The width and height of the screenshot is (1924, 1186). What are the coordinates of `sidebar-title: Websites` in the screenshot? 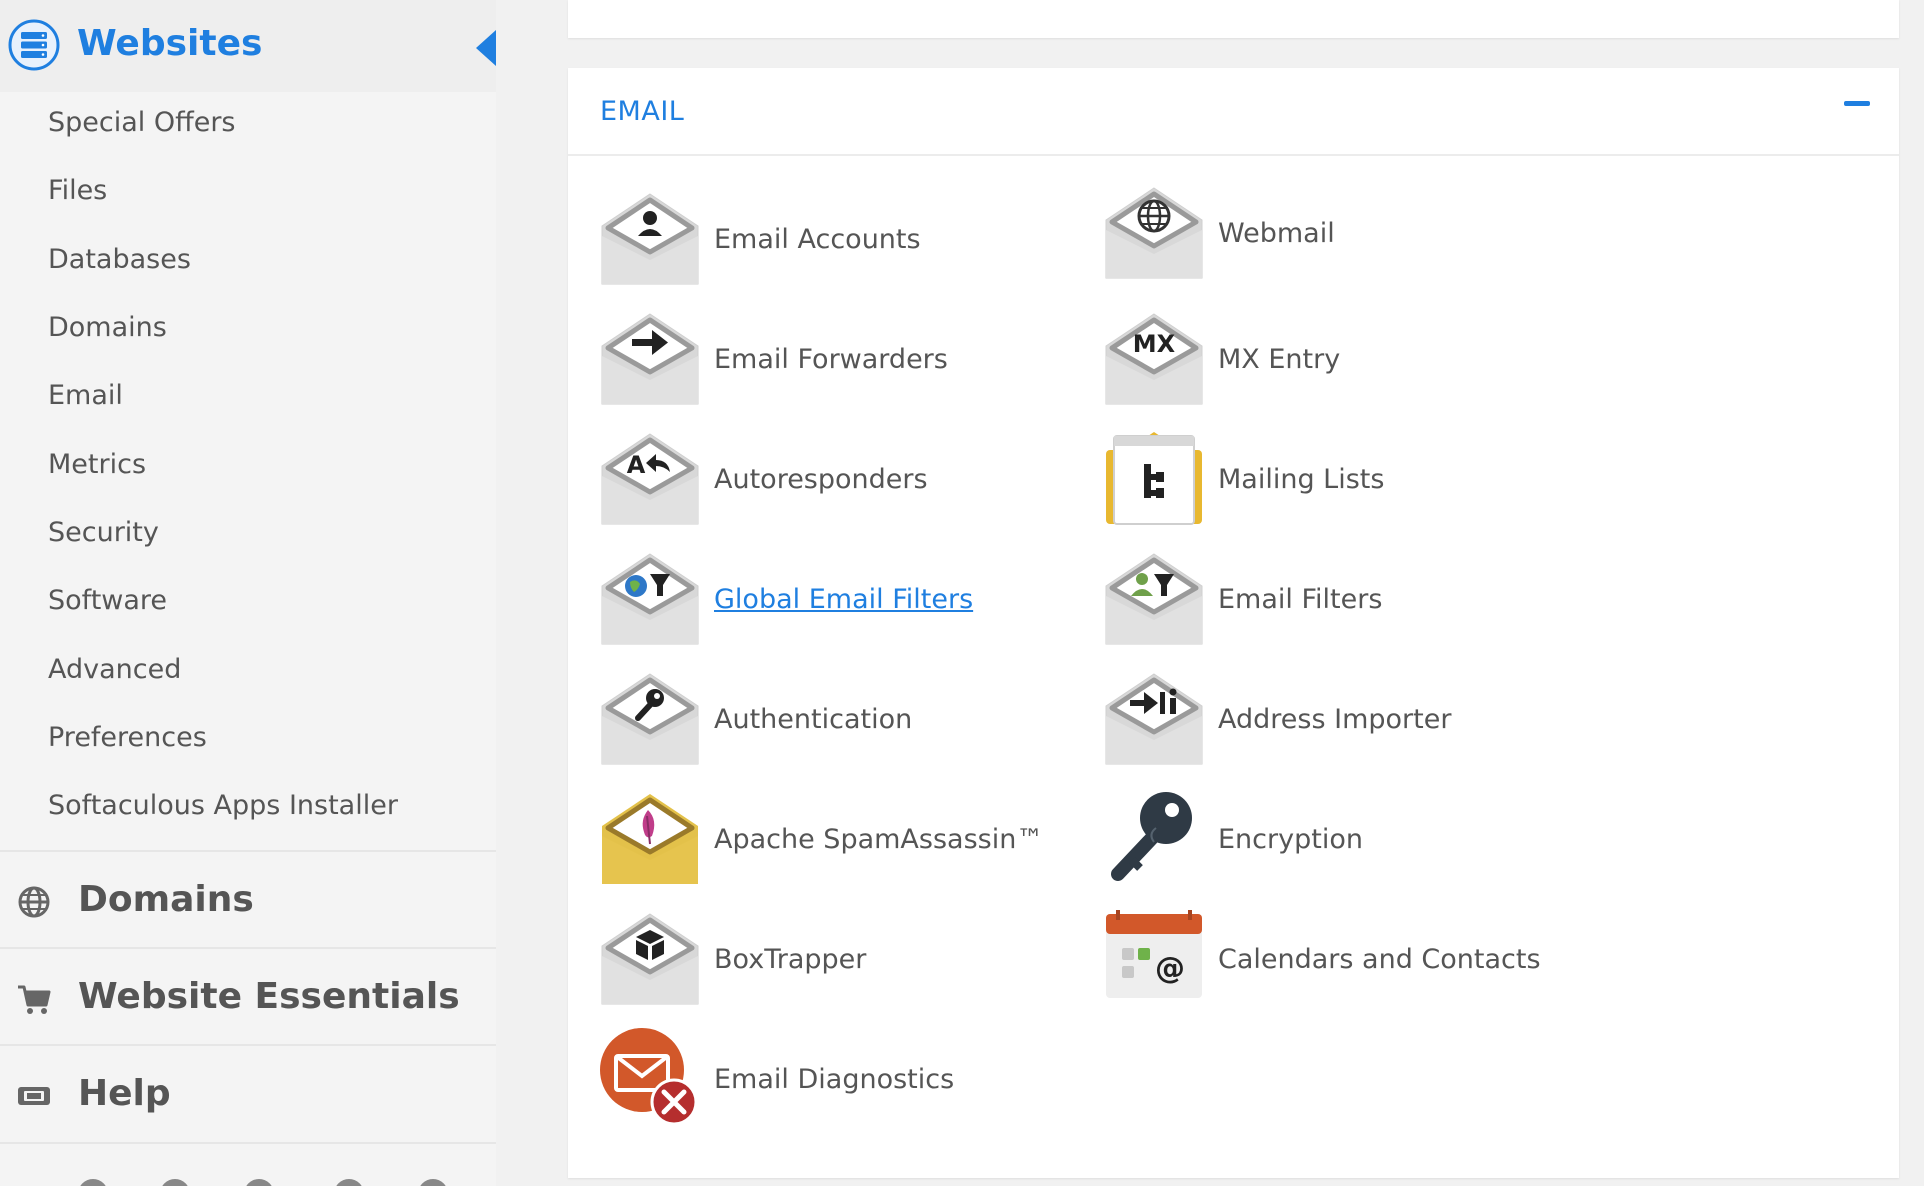 It's located at (170, 43).